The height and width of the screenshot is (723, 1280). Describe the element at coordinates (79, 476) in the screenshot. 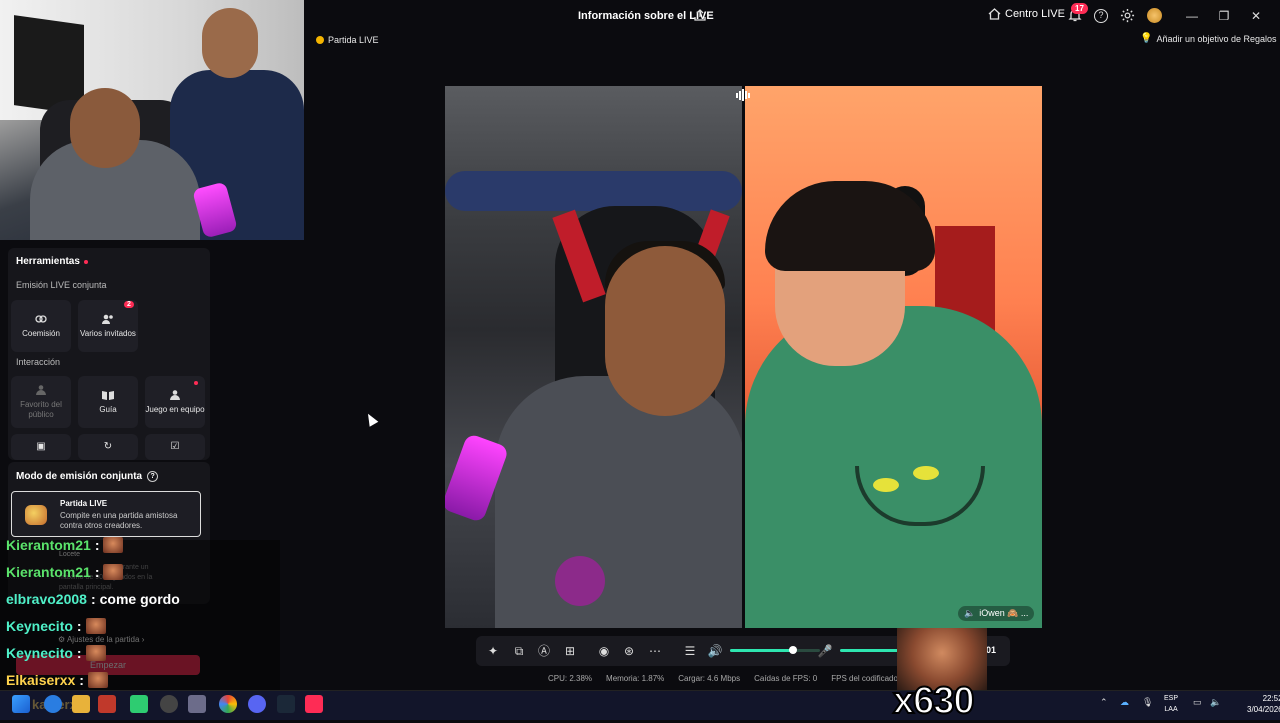

I see `cohost-mode-title-label: Modo de emisión conjunta` at that location.